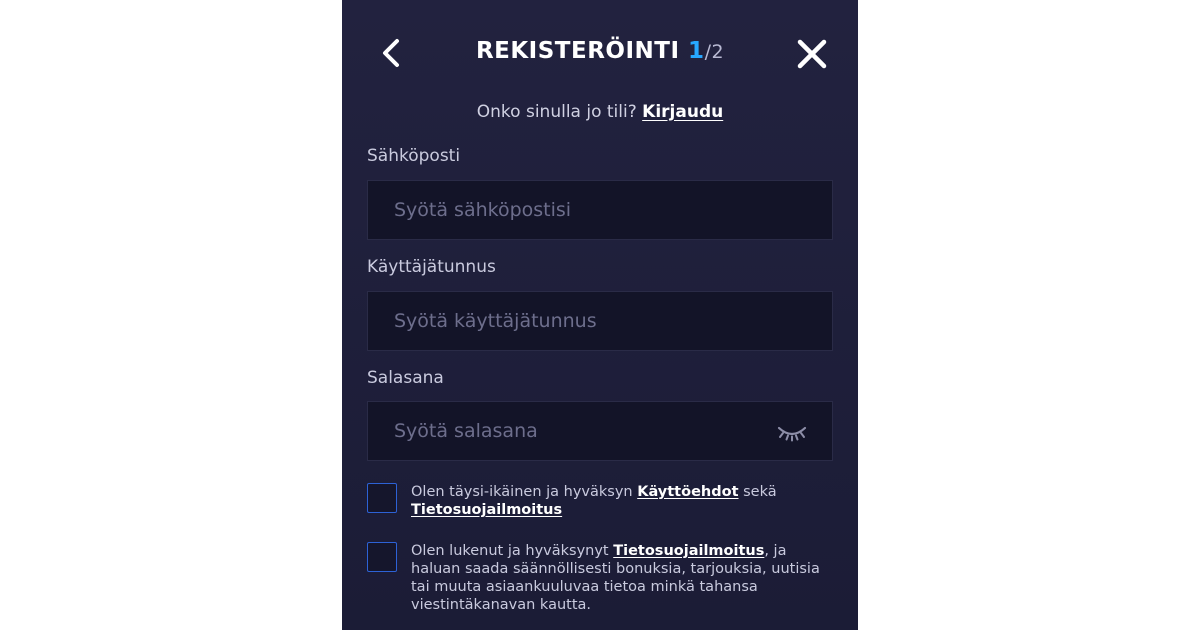 This screenshot has width=1200, height=630. I want to click on marketing-text-before: Olen lukenut ja hyväksynyt, so click(512, 551).